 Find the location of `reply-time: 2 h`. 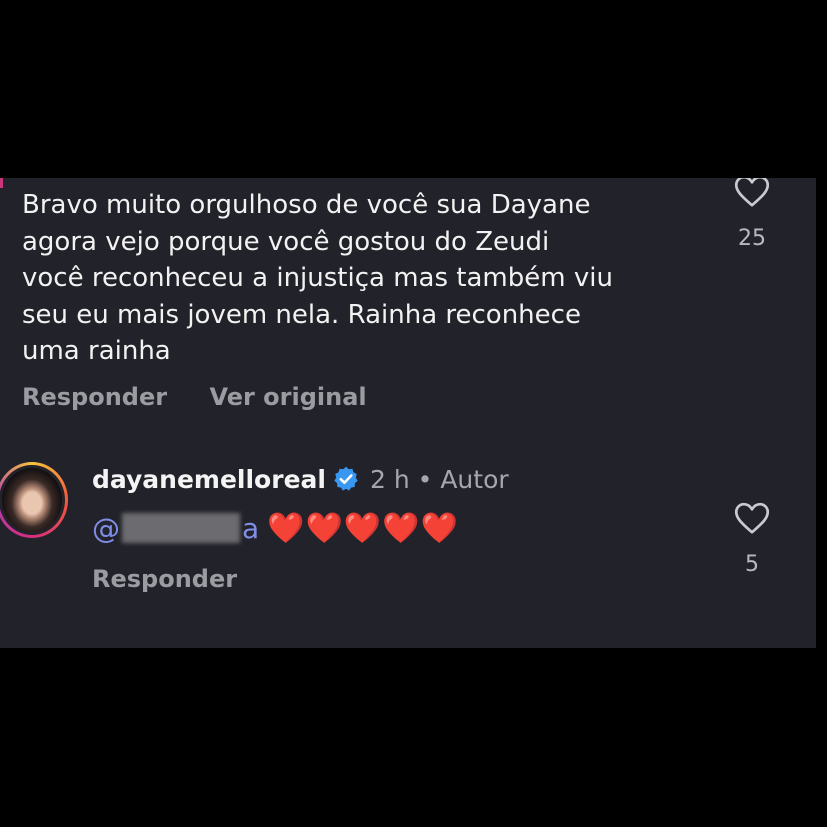

reply-time: 2 h is located at coordinates (389, 479).